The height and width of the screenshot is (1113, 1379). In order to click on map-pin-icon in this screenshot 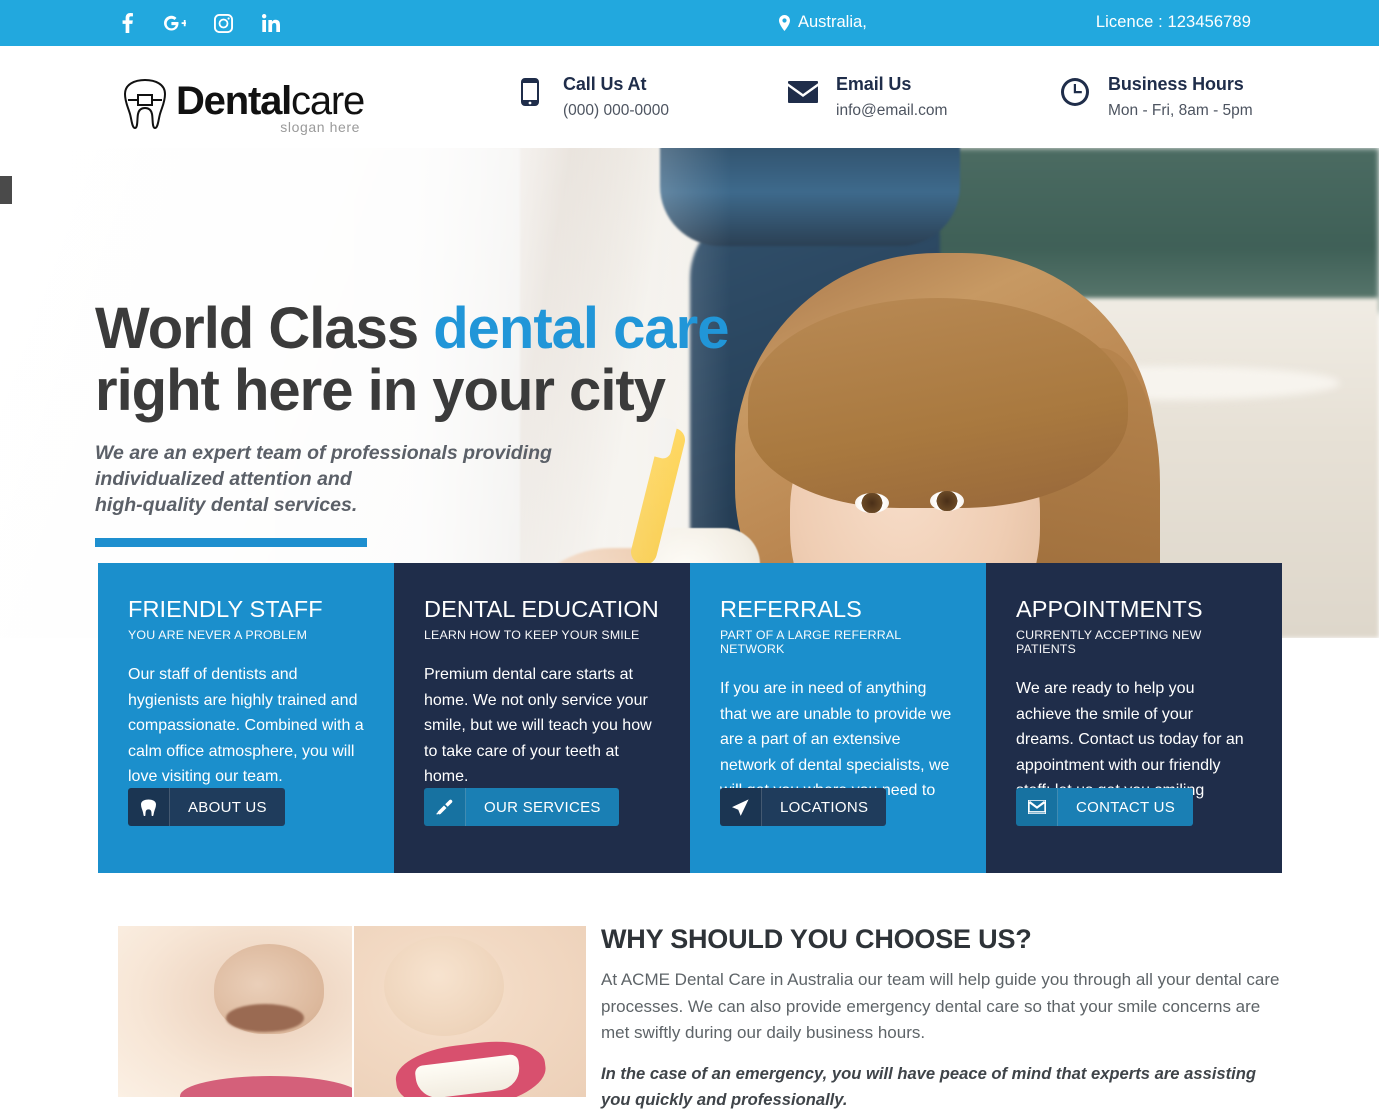, I will do `click(784, 22)`.